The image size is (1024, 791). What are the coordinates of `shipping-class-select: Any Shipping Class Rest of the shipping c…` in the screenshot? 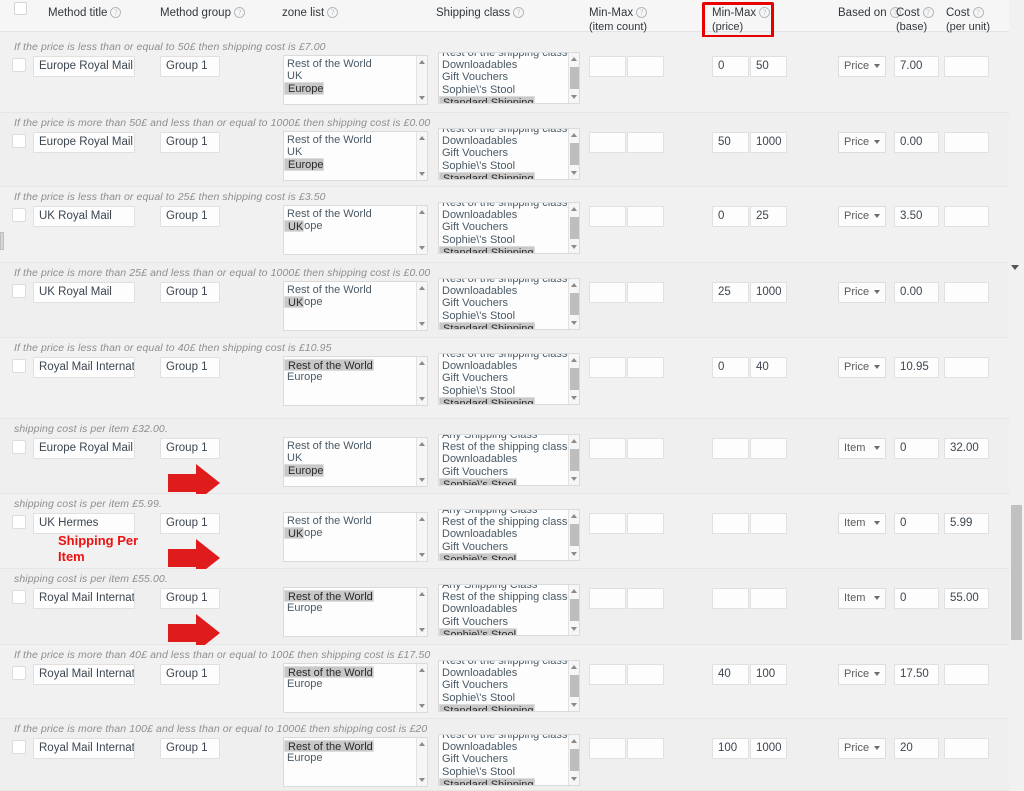 It's located at (509, 610).